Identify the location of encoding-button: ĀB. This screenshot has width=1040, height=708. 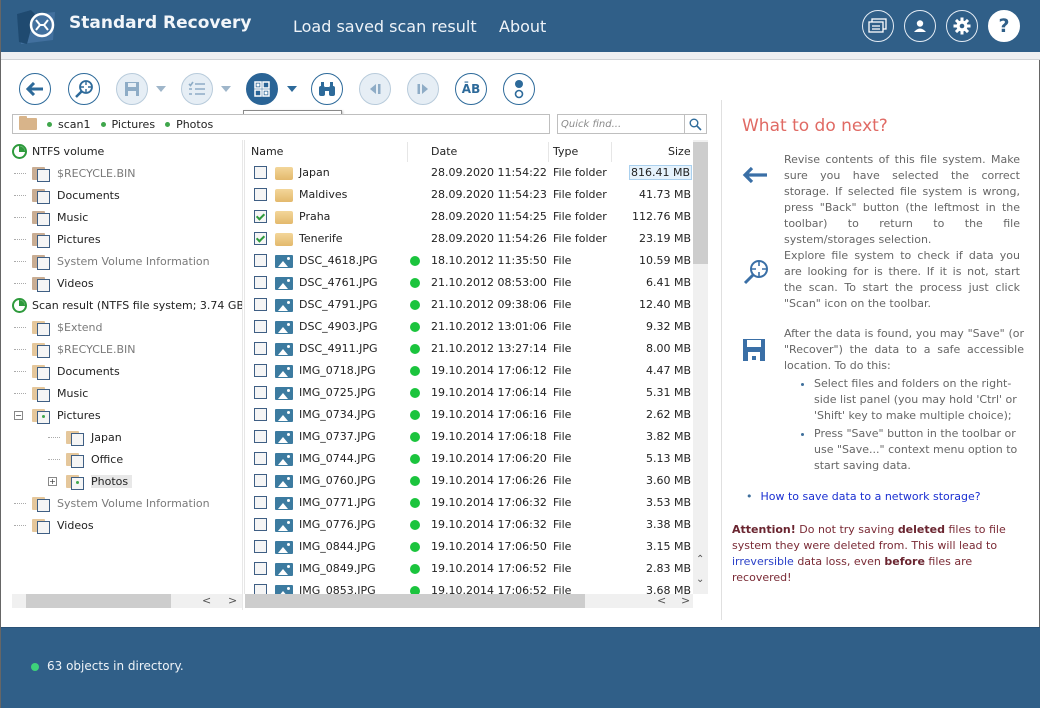
(471, 89).